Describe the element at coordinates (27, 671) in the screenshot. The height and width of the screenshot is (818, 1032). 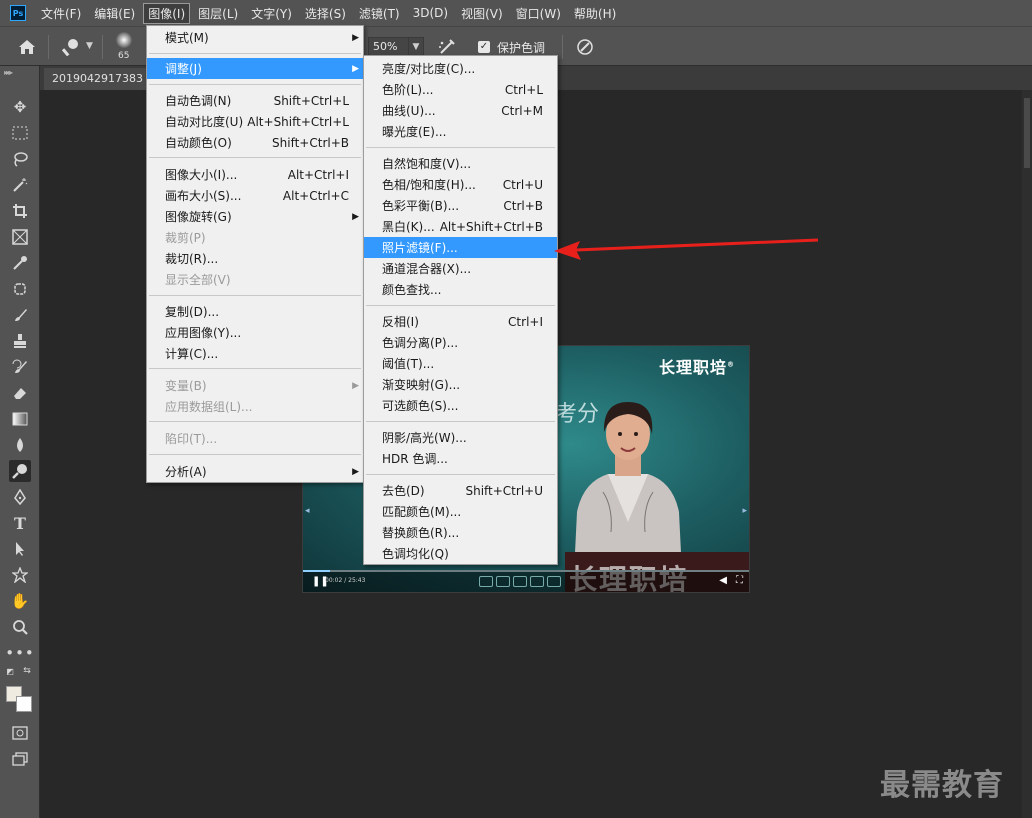
I see `swap-colors-icon: ⇆` at that location.